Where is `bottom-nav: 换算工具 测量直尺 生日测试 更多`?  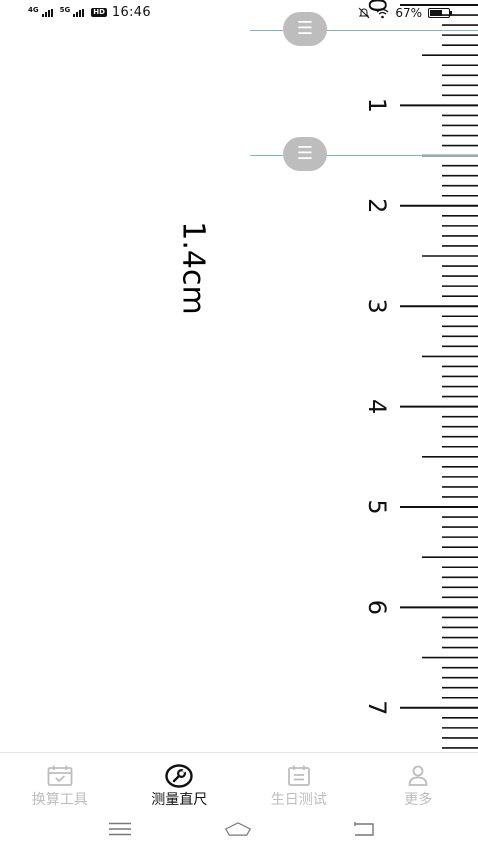 bottom-nav: 换算工具 测量直尺 生日测试 更多 is located at coordinates (239, 782).